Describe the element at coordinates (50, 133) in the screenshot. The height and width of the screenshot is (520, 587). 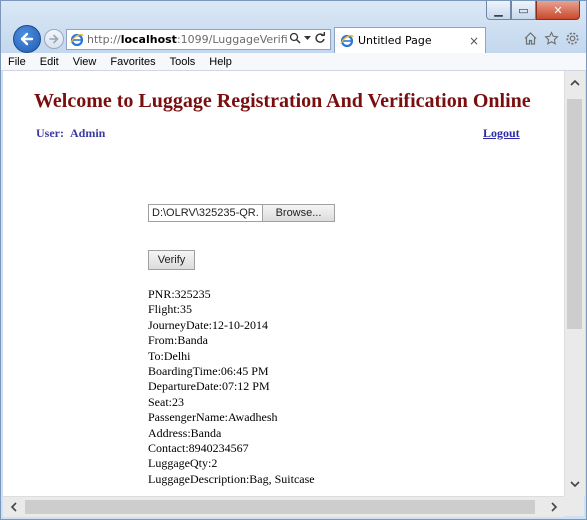
I see `user-label: User:` at that location.